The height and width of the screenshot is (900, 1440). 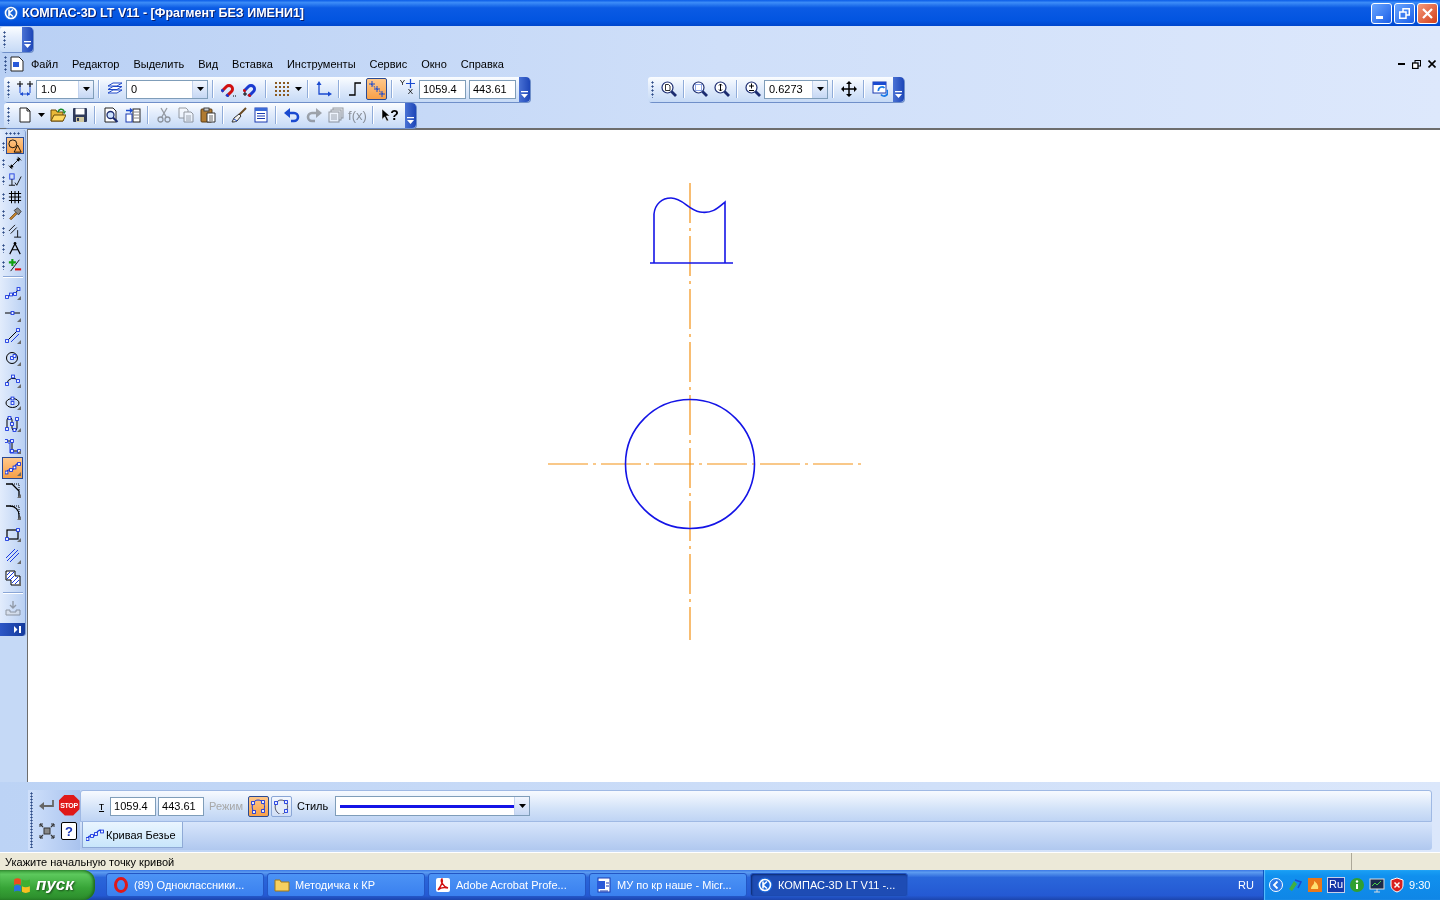 What do you see at coordinates (226, 806) in the screenshot?
I see `mode-label: Режим` at bounding box center [226, 806].